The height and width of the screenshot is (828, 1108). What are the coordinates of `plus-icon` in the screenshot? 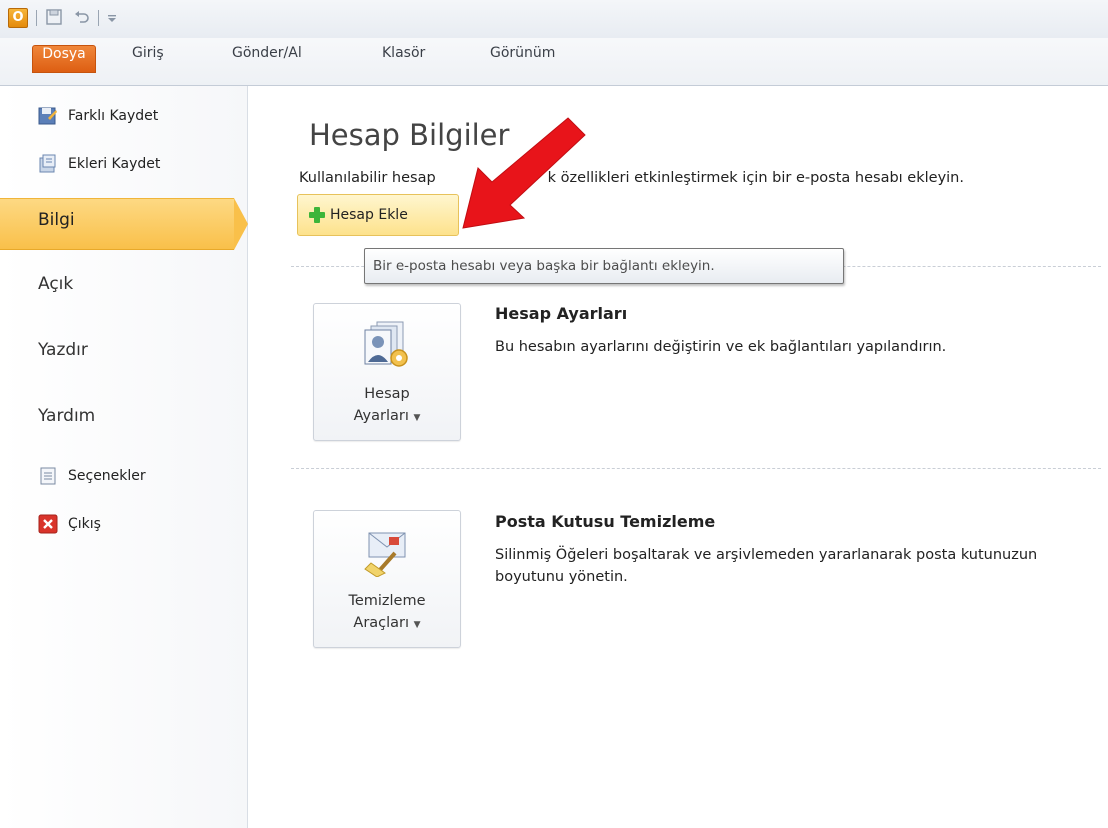 It's located at (317, 215).